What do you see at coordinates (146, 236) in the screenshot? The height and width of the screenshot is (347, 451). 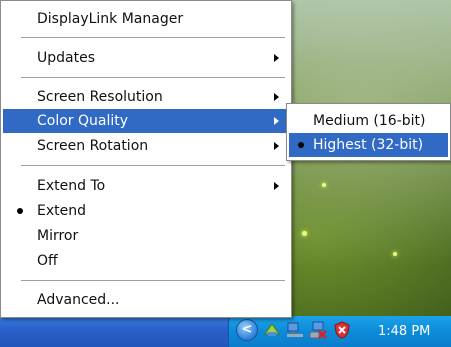 I see `menu-item-mirror: Mirror` at bounding box center [146, 236].